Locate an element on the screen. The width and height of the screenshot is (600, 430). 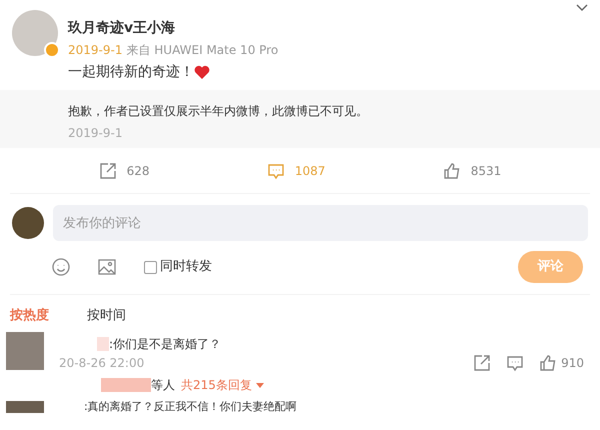
post-source: 来自 HUAWEI Mate 10 Pro is located at coordinates (202, 50).